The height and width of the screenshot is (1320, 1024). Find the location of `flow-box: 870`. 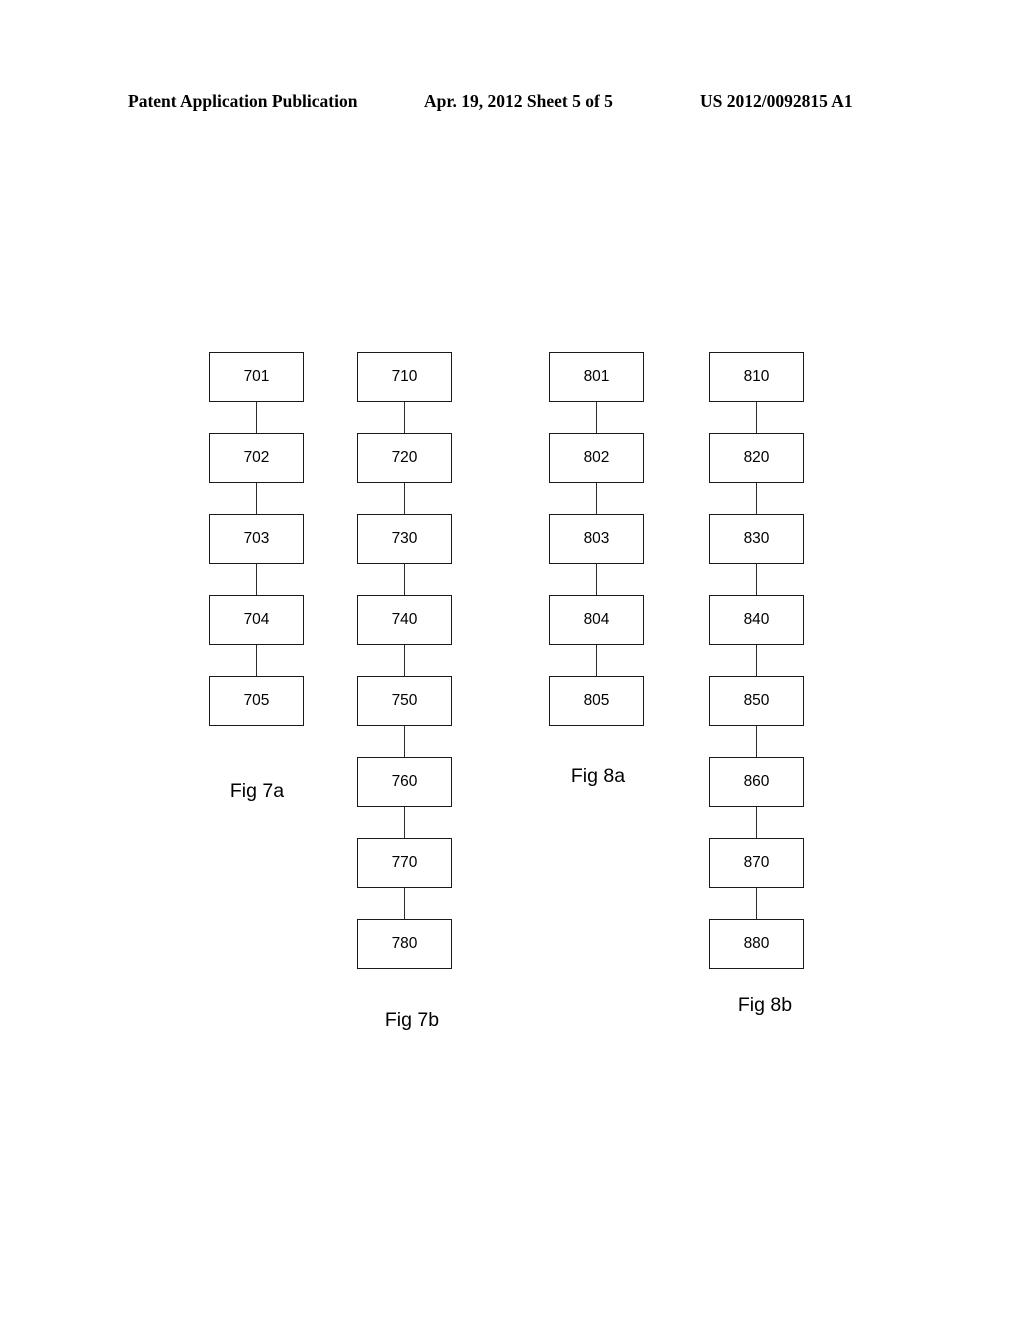

flow-box: 870 is located at coordinates (756, 863).